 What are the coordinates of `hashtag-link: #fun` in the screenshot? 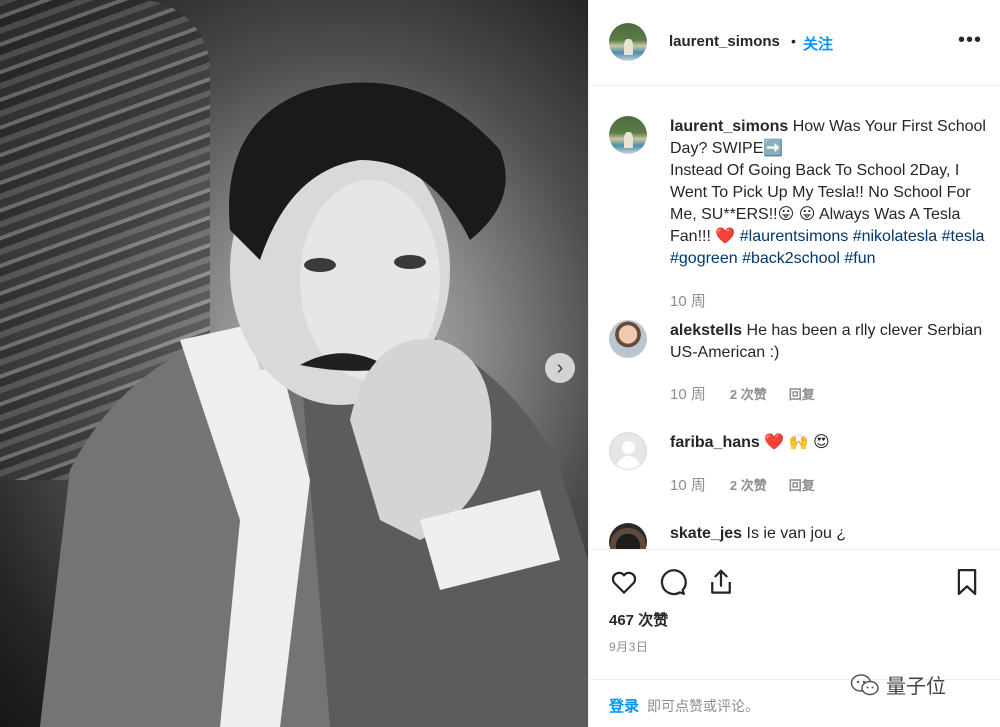 It's located at (859, 258).